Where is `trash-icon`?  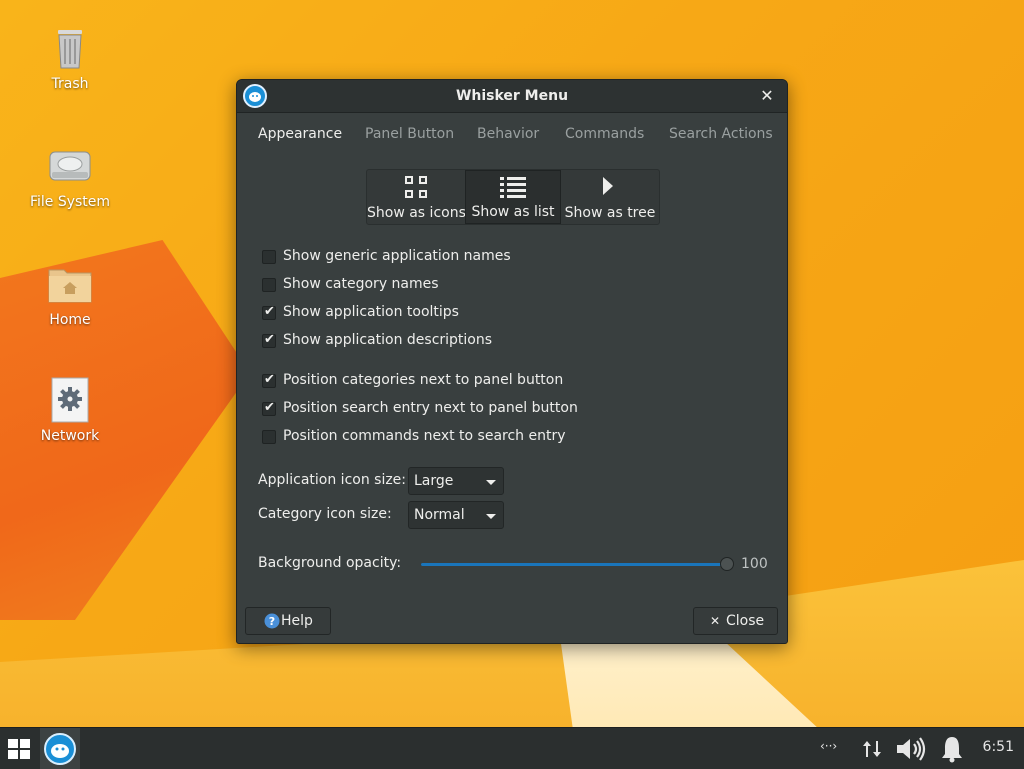
trash-icon is located at coordinates (70, 48).